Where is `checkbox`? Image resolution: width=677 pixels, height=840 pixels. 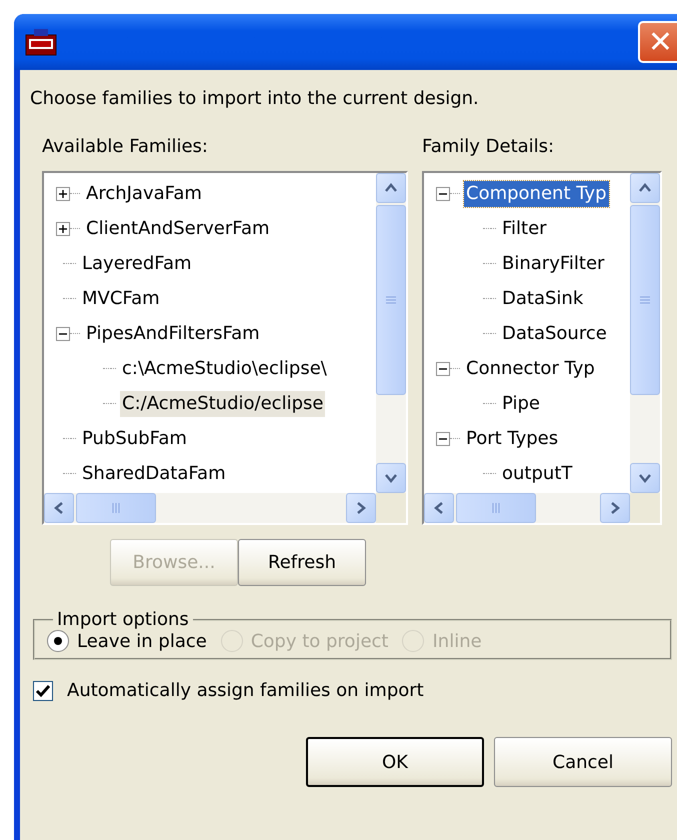 checkbox is located at coordinates (43, 690).